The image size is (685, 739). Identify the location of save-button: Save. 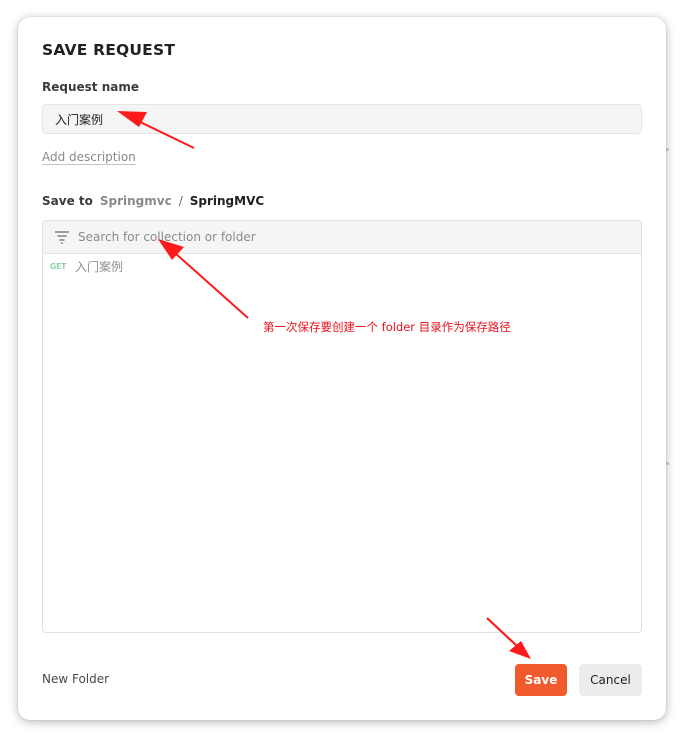
(541, 680).